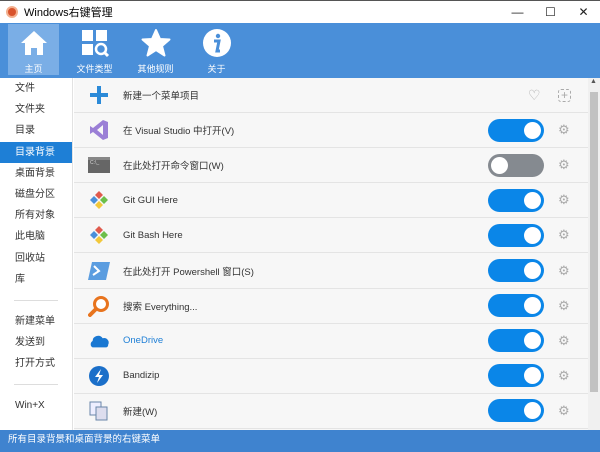 This screenshot has width=600, height=452. I want to click on list-item: 新建(W) ⚙, so click(331, 411).